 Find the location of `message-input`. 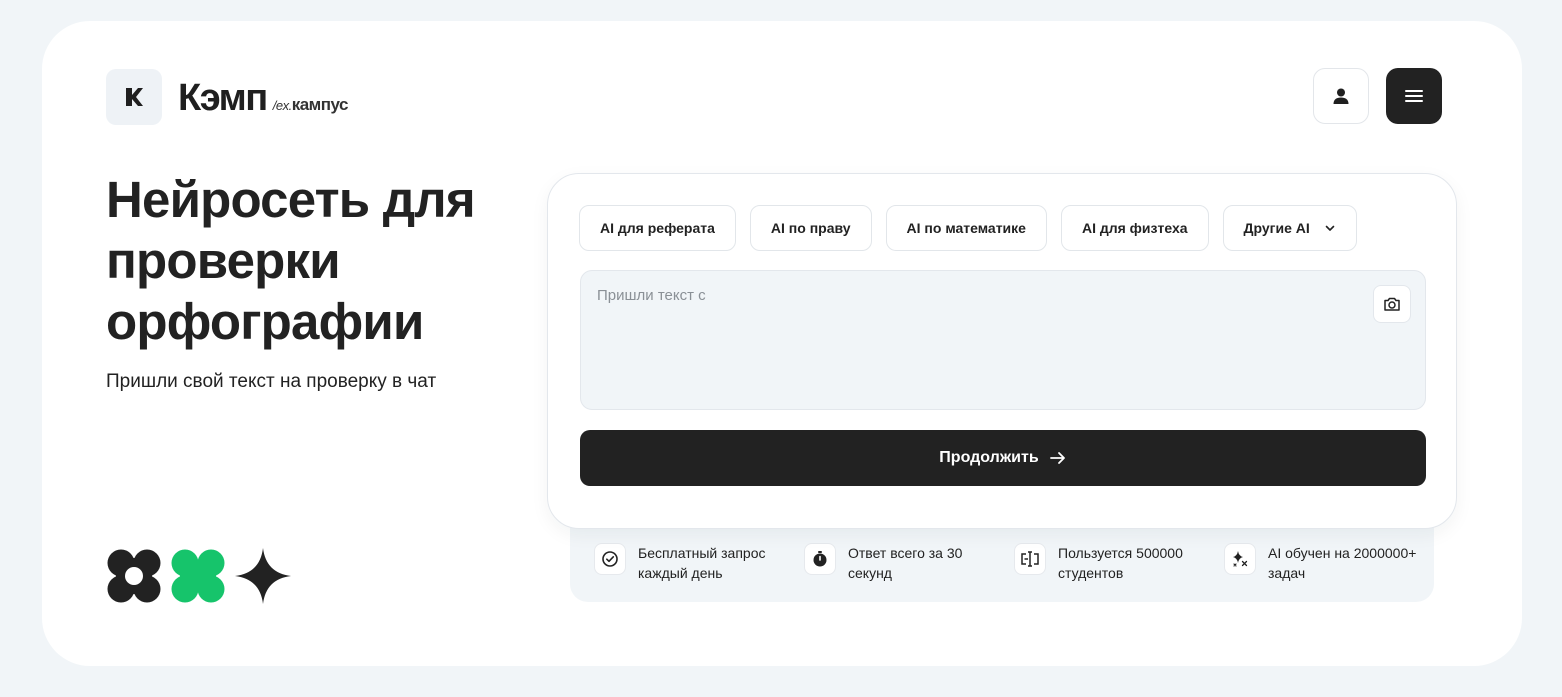

message-input is located at coordinates (1003, 340).